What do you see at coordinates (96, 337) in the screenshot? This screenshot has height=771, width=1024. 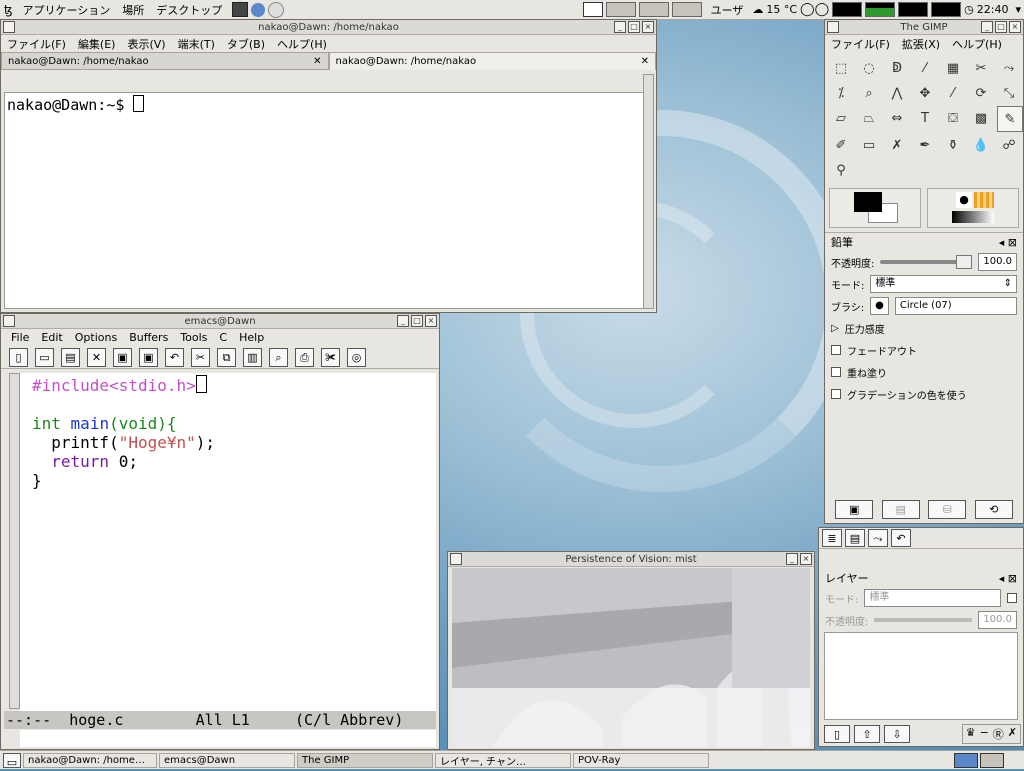 I see `menu-options: Options` at bounding box center [96, 337].